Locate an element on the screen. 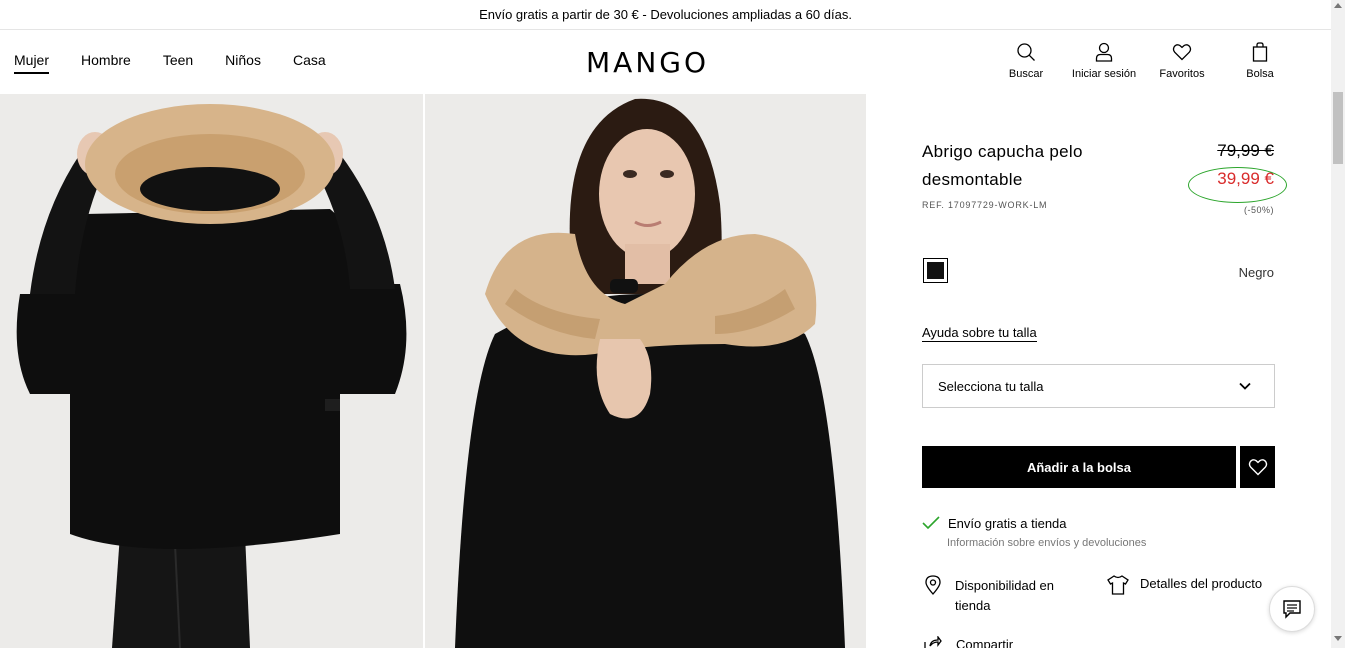 This screenshot has height=648, width=1345. bag-icon is located at coordinates (1260, 52).